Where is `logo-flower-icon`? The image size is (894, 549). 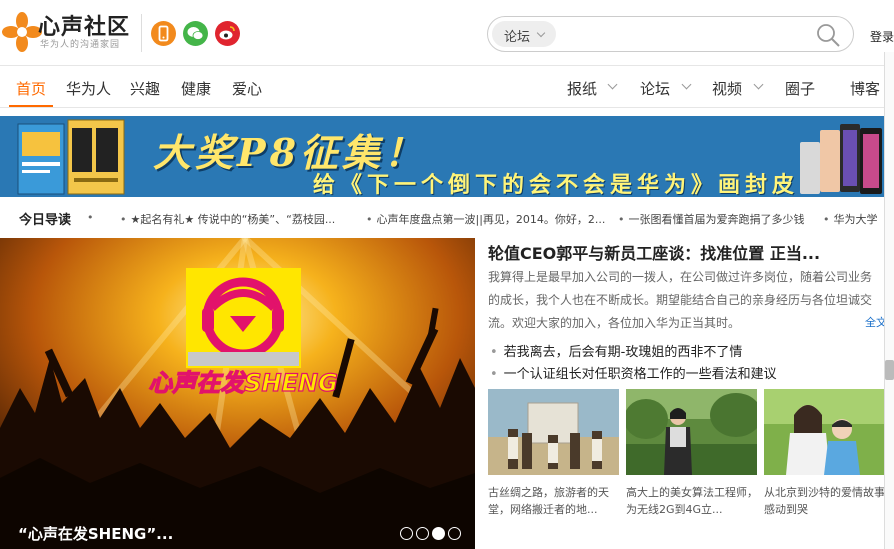
logo-flower-icon is located at coordinates (22, 32).